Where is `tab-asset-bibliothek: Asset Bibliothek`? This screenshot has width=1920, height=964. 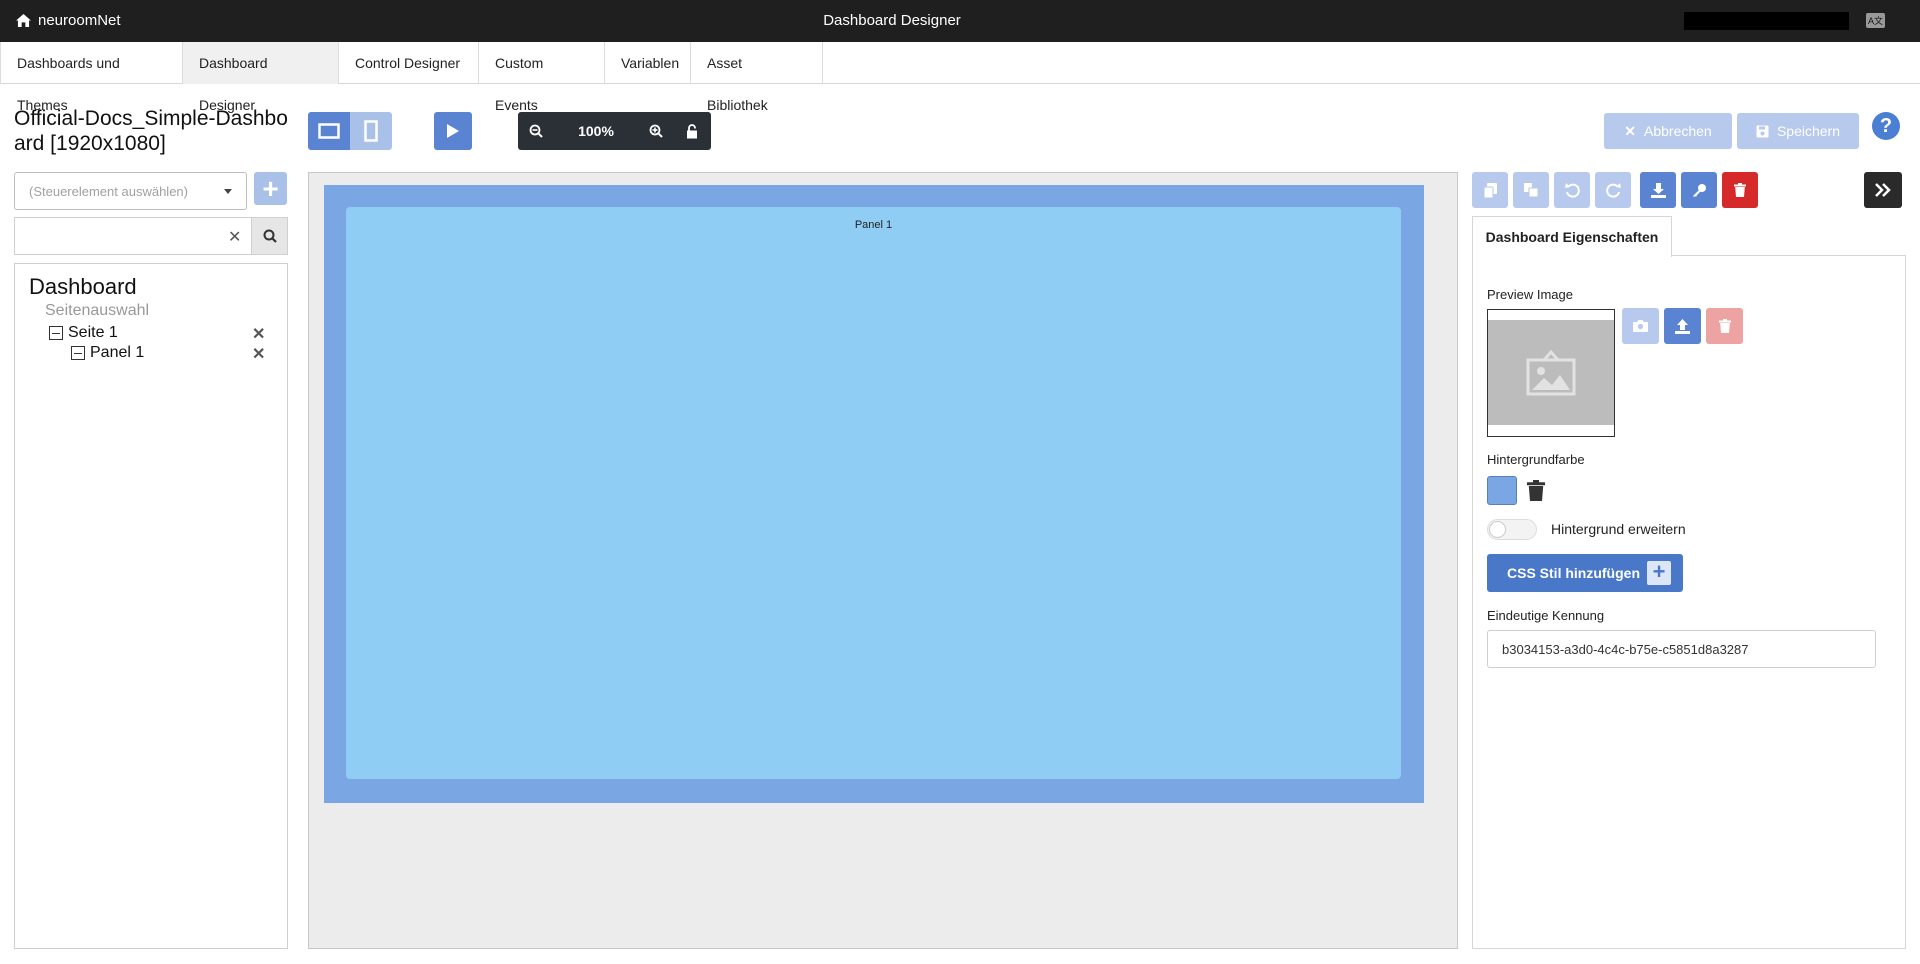 tab-asset-bibliothek: Asset Bibliothek is located at coordinates (757, 77).